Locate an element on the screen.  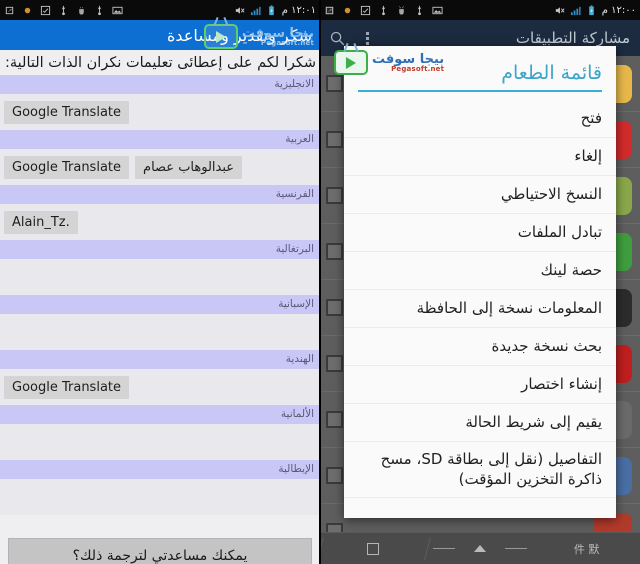
menu-item-pin-status-bar: يقيم إلى شريط الحالة is located at coordinates (480, 423).